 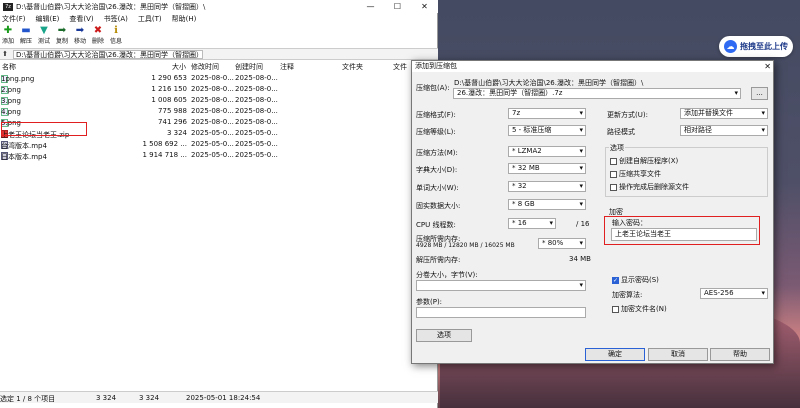 I want to click on toolbar: ✚ 添加 ▬ 解压 ▼ 测试 ➡ 复制 ➡ 移动 ✖ 删除 ℹ 信息, so click(x=61, y=36).